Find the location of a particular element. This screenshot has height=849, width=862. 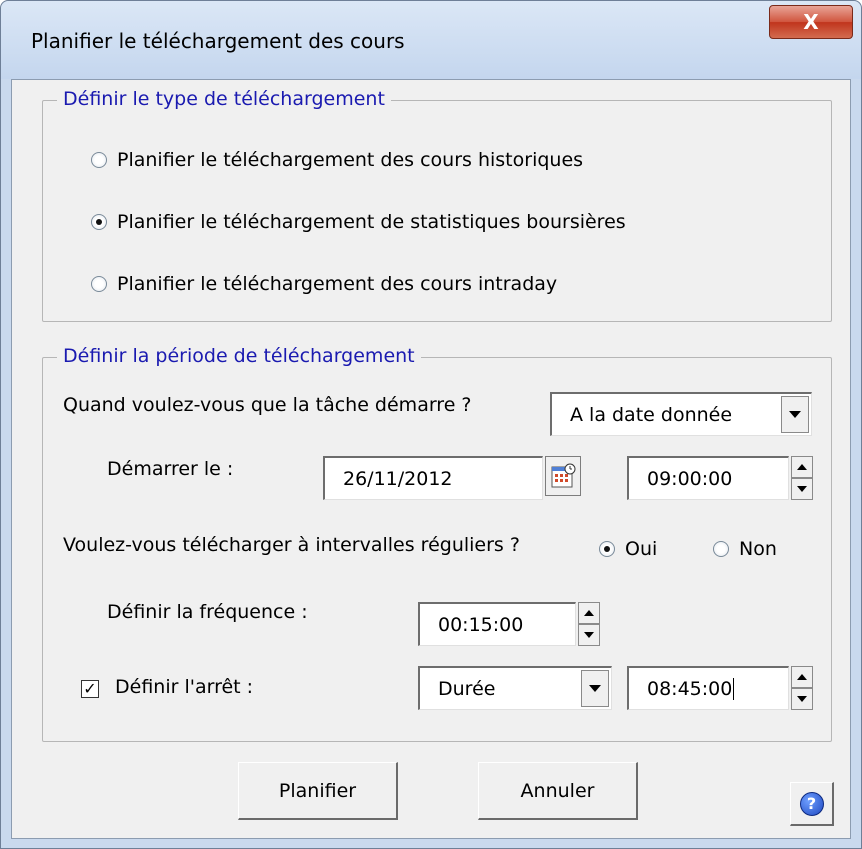

help-button: ? is located at coordinates (812, 804).